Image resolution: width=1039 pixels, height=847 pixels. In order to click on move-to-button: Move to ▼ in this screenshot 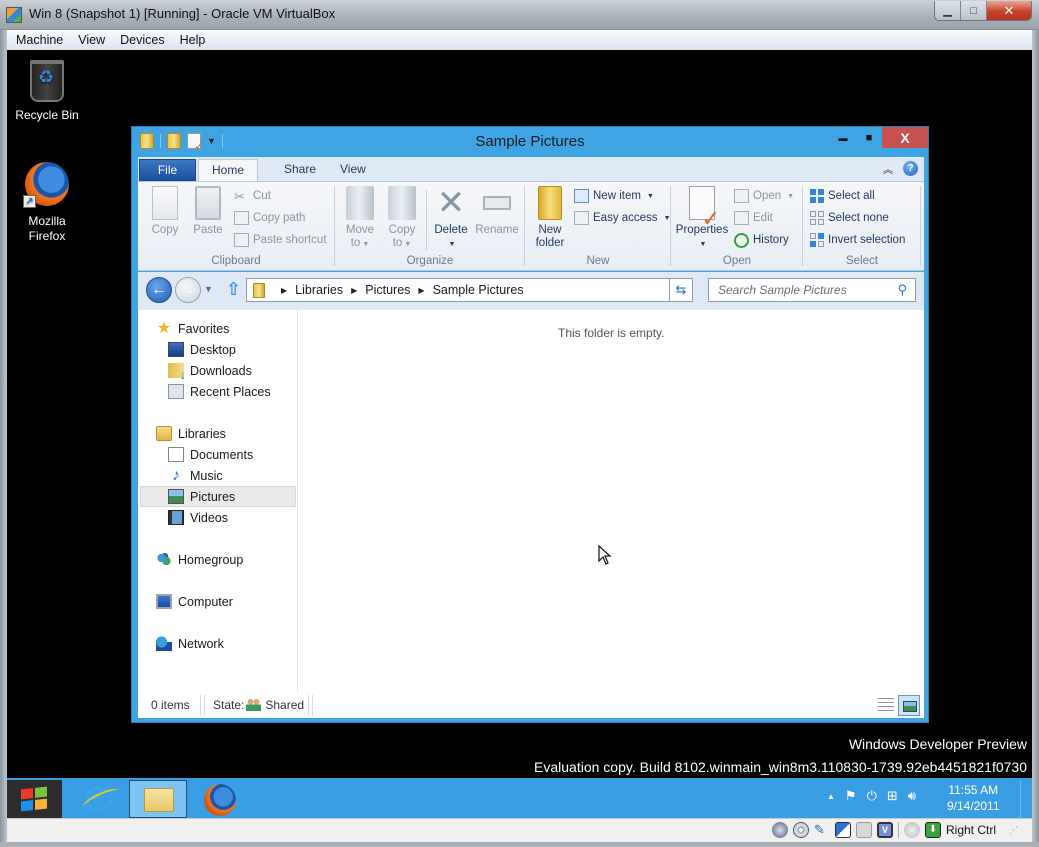, I will do `click(360, 218)`.